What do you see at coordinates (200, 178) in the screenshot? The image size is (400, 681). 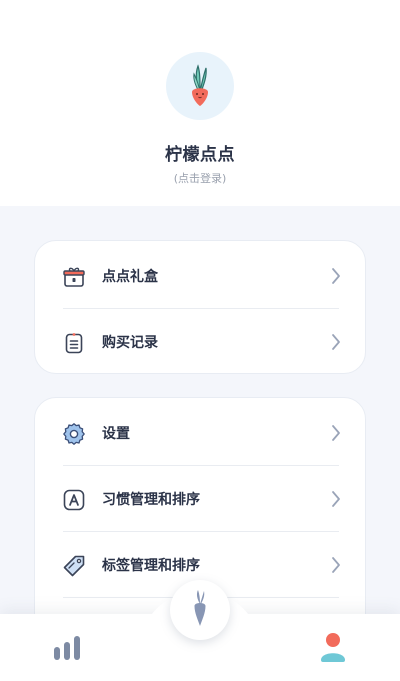 I see `login-hint: (点击登录)` at bounding box center [200, 178].